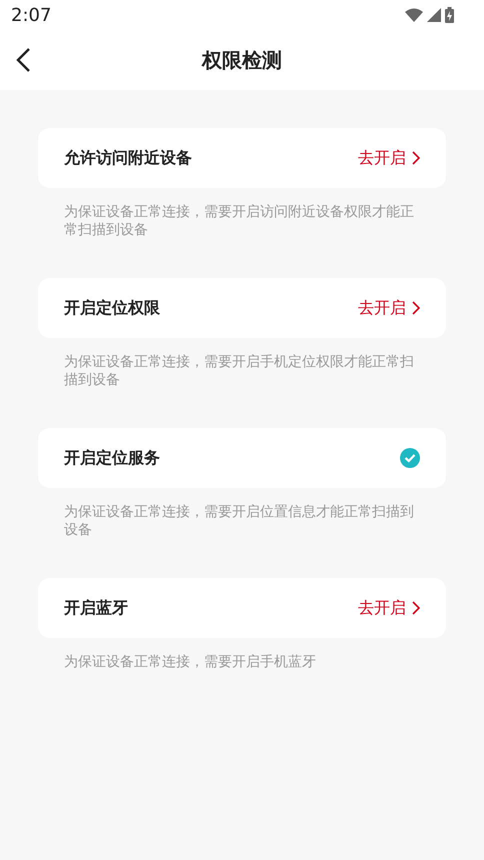  Describe the element at coordinates (128, 158) in the screenshot. I see `permission-label: 允许访问附近设备` at that location.